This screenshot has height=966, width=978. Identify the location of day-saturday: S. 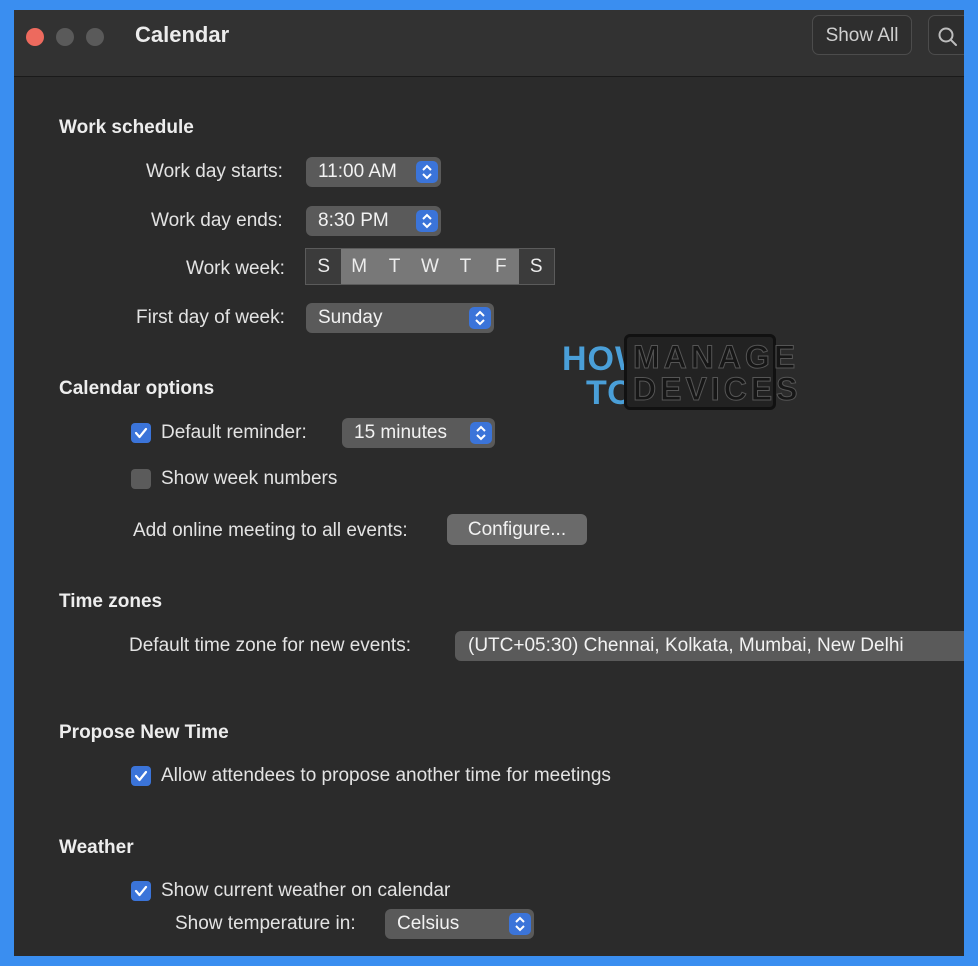
(536, 266).